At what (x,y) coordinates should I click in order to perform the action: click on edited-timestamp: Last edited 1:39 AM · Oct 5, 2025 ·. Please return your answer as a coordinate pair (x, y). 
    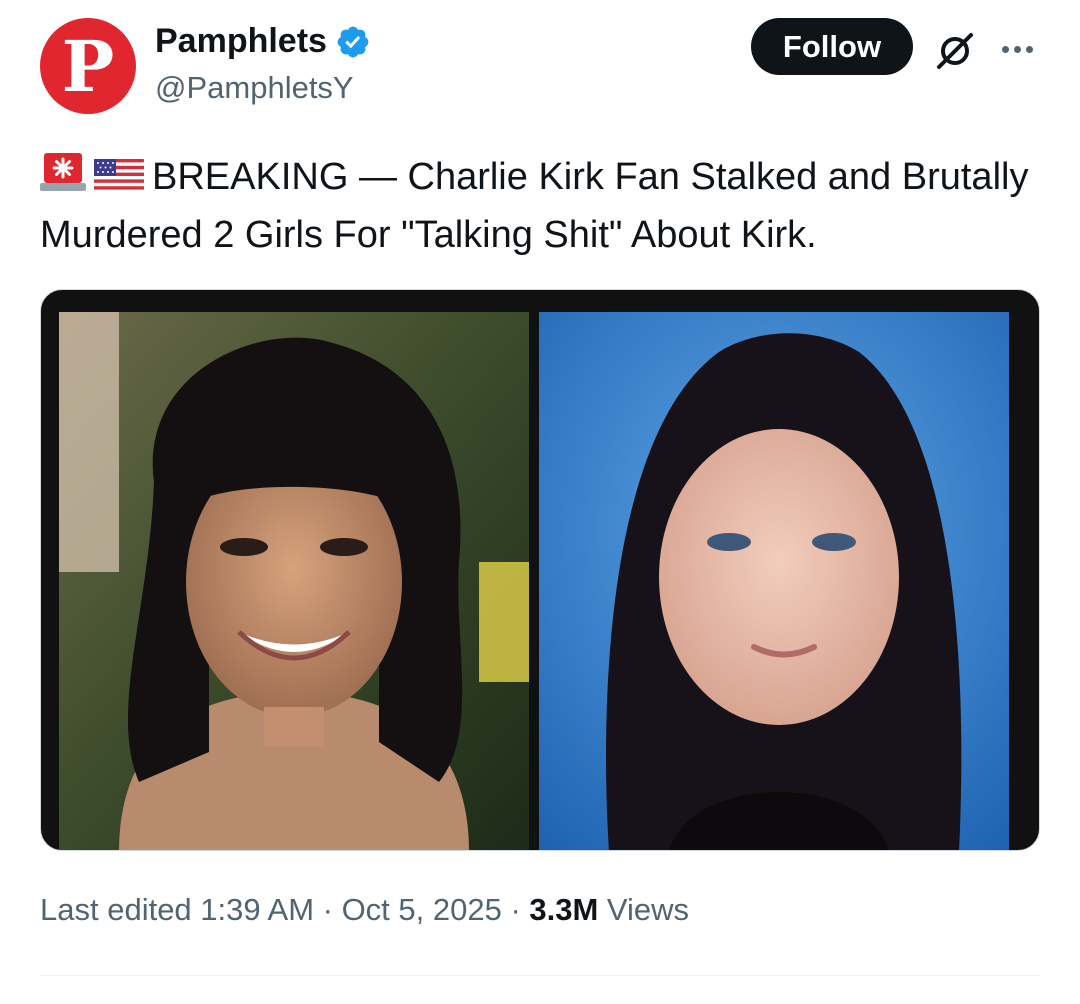
    Looking at the image, I should click on (284, 909).